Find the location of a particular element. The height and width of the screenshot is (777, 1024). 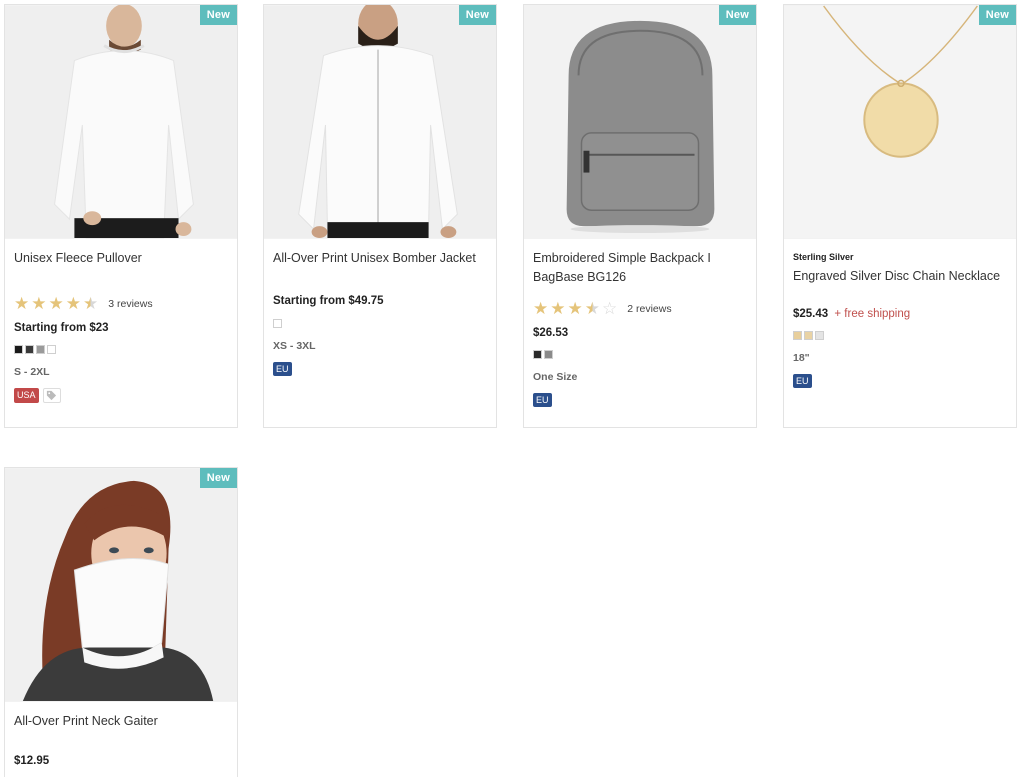

product-card: New All-Over Print Neck Gaiter $12.95 is located at coordinates (121, 622).